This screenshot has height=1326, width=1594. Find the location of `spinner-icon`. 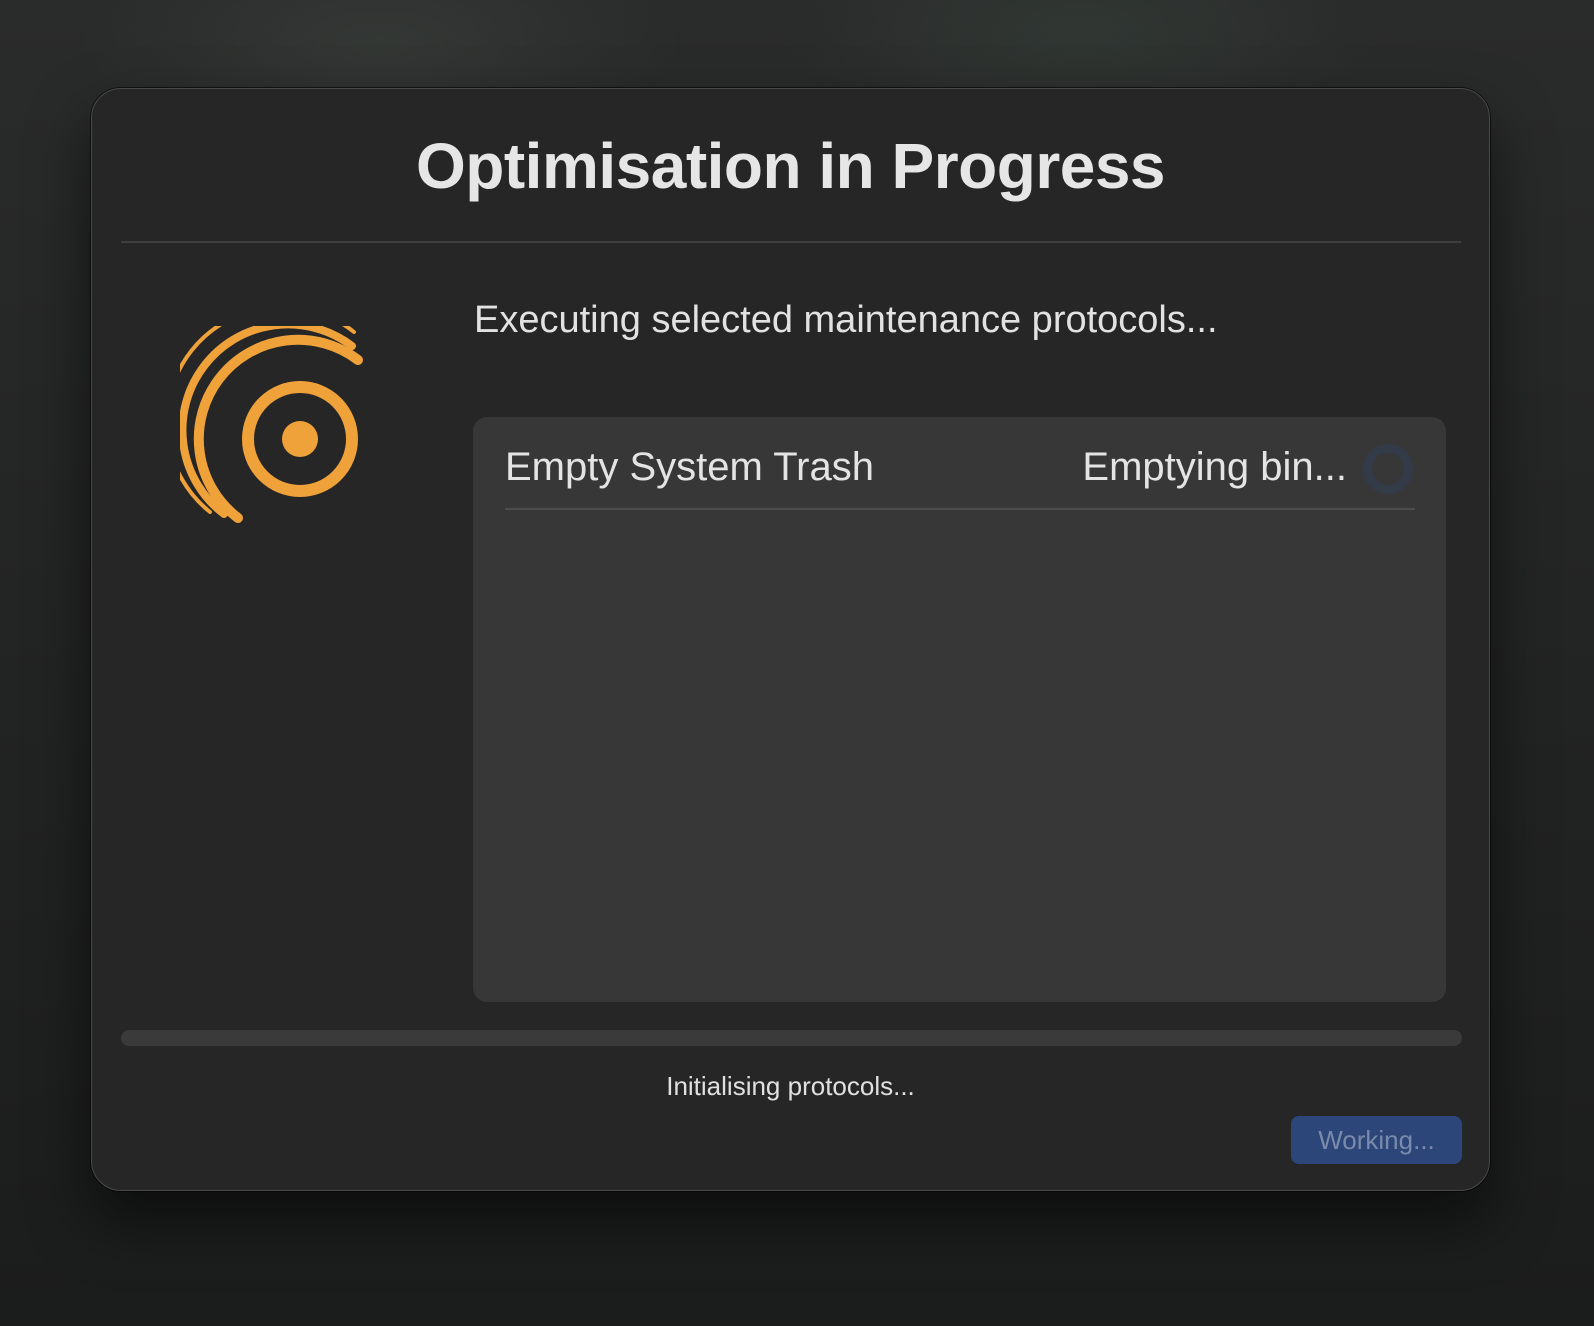

spinner-icon is located at coordinates (1388, 469).